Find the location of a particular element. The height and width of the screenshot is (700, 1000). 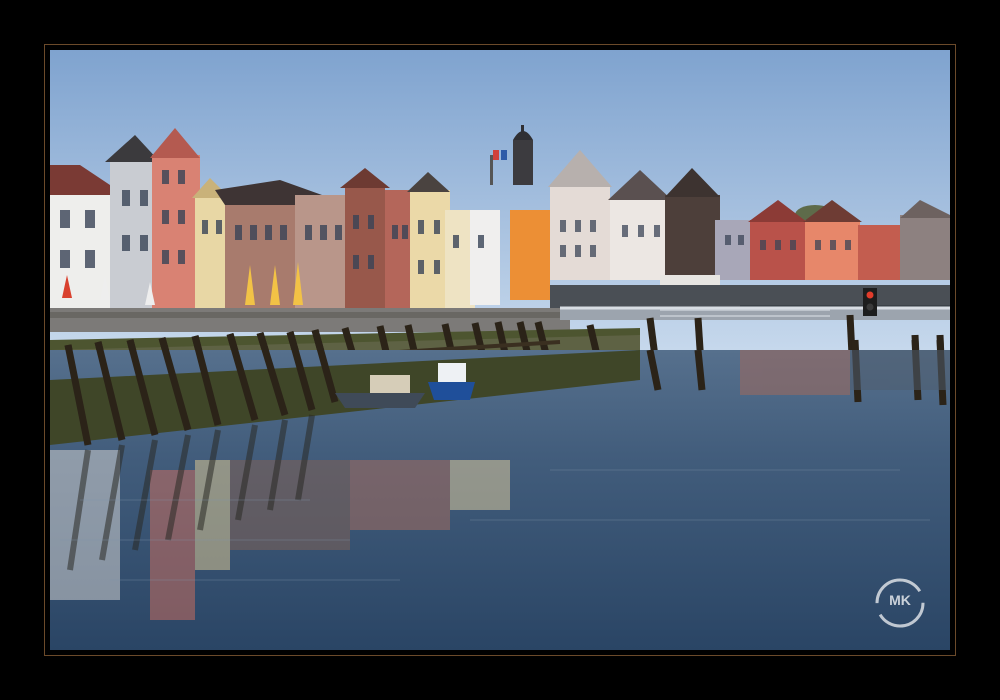

watermark-logo: MK is located at coordinates (900, 603).